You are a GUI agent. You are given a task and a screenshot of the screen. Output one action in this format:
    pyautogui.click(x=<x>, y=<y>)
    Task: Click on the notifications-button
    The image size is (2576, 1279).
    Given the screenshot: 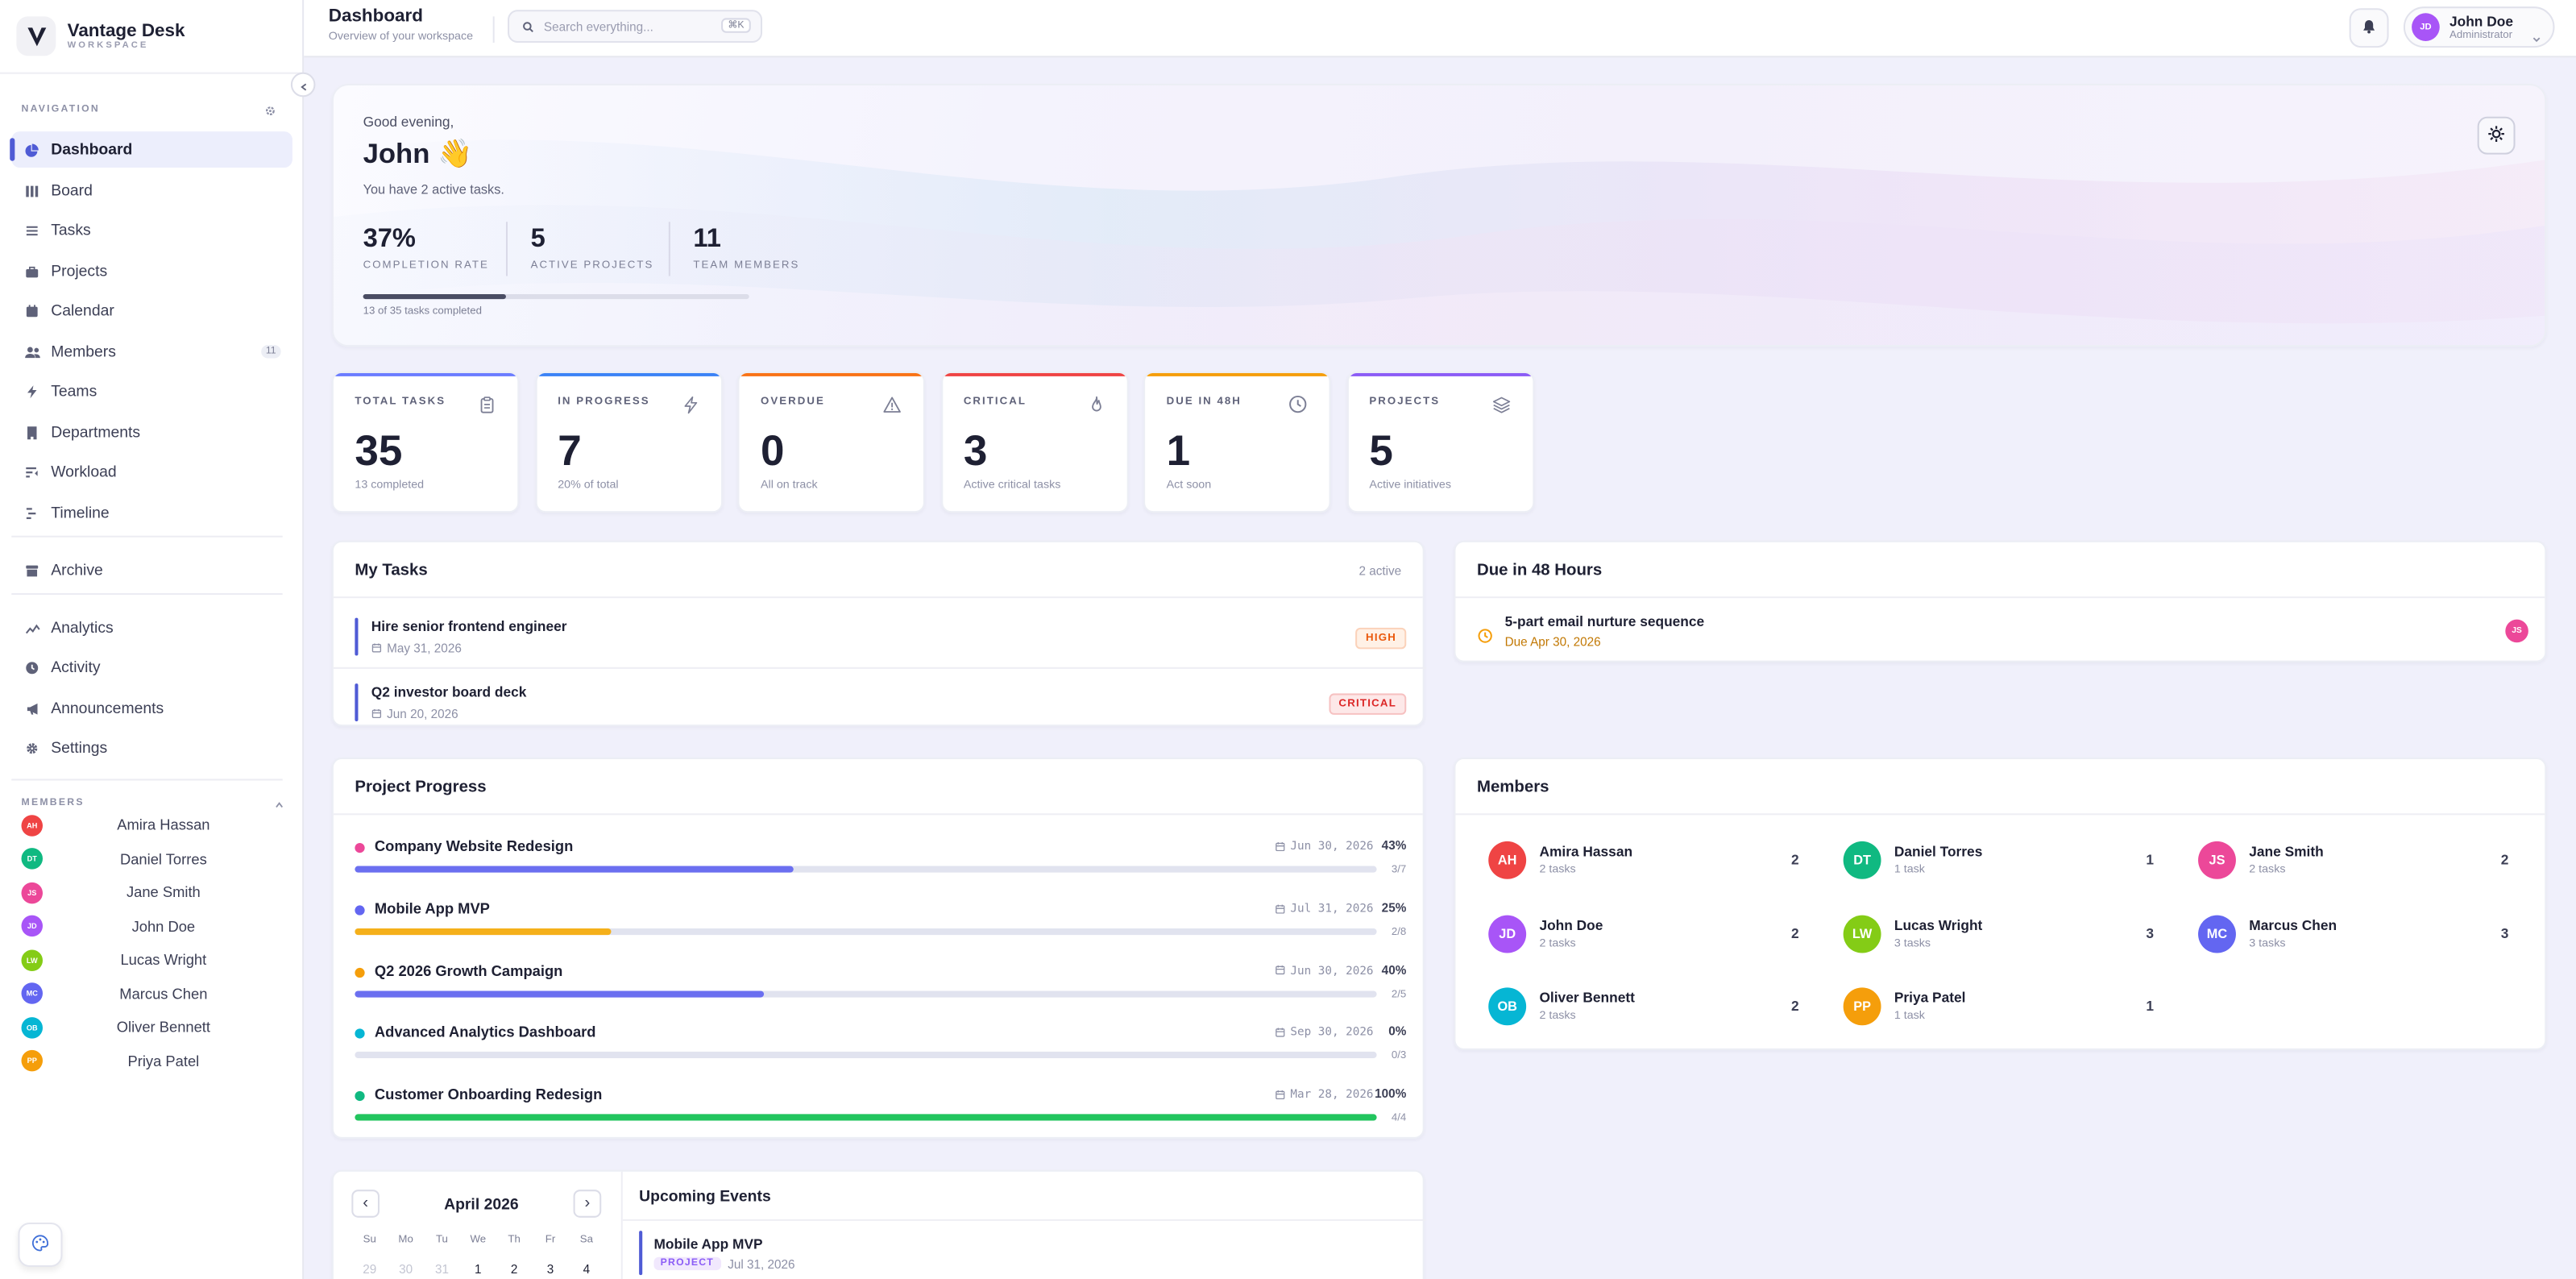 What is the action you would take?
    pyautogui.click(x=2369, y=28)
    